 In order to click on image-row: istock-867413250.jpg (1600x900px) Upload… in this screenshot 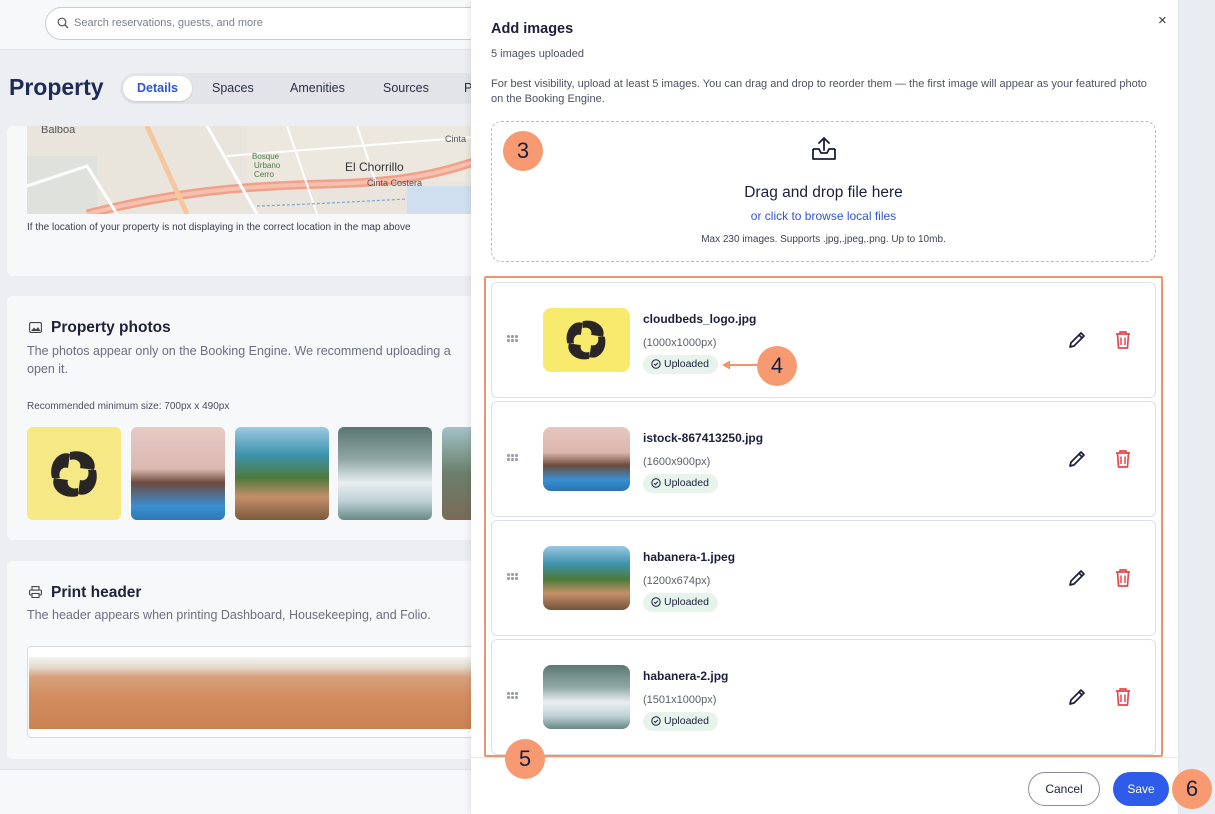, I will do `click(823, 459)`.